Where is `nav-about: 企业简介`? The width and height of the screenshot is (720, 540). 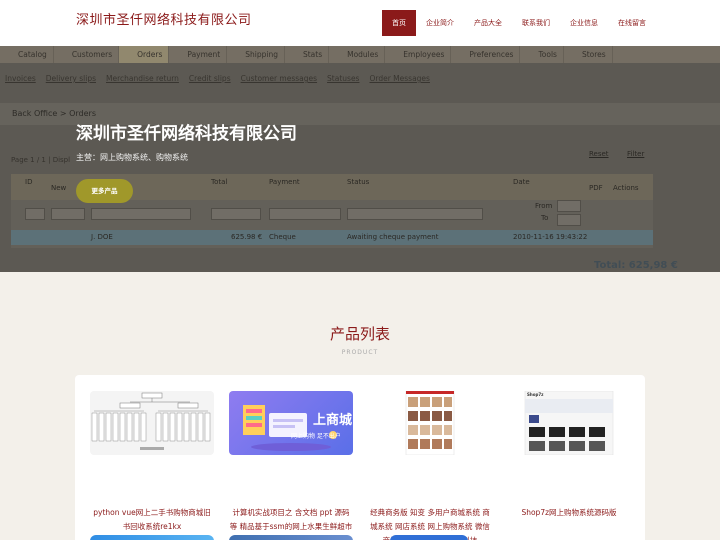
nav-about: 企业简介 is located at coordinates (440, 23).